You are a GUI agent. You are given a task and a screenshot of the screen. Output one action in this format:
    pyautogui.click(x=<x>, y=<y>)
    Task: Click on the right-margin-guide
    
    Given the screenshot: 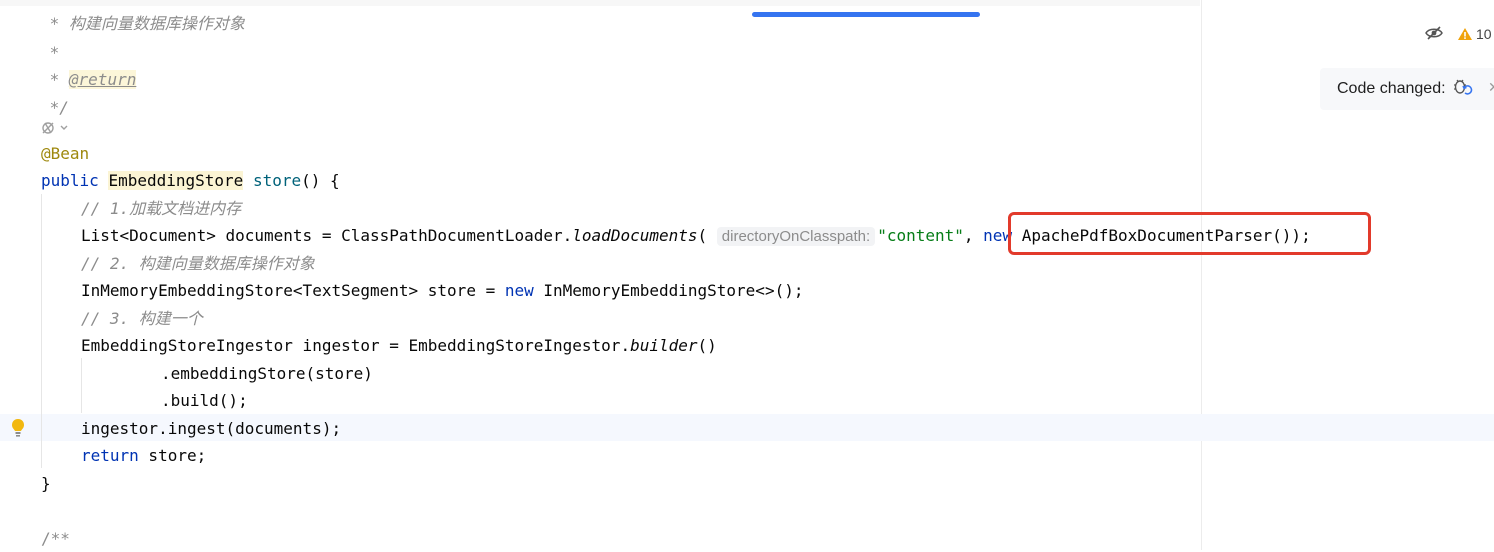 What is the action you would take?
    pyautogui.click(x=1201, y=275)
    